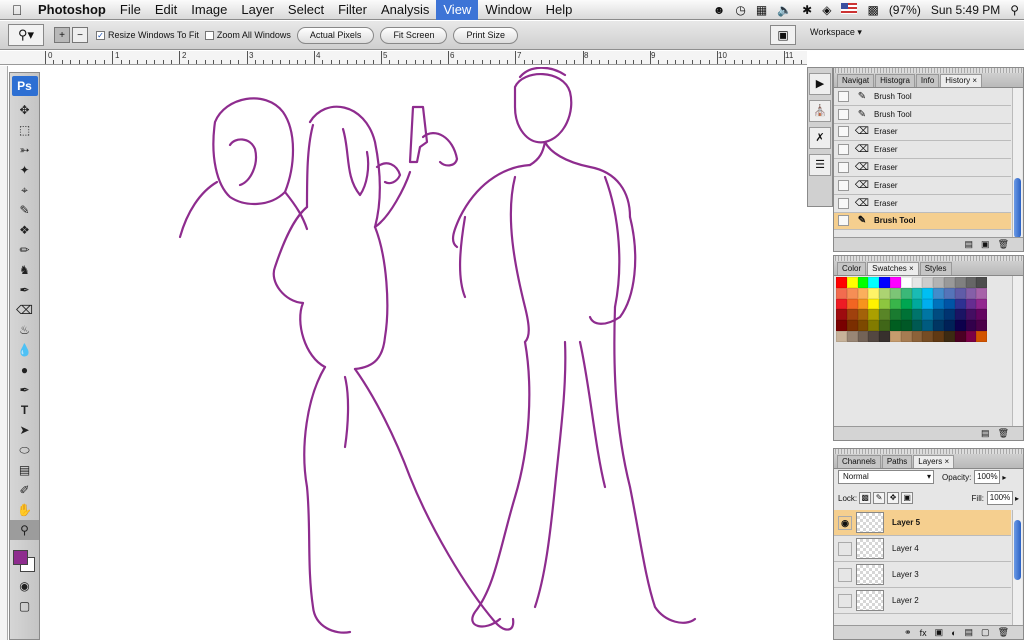 The height and width of the screenshot is (640, 1024). What do you see at coordinates (836, 32) in the screenshot?
I see `workspace-menu: Workspace ▾` at bounding box center [836, 32].